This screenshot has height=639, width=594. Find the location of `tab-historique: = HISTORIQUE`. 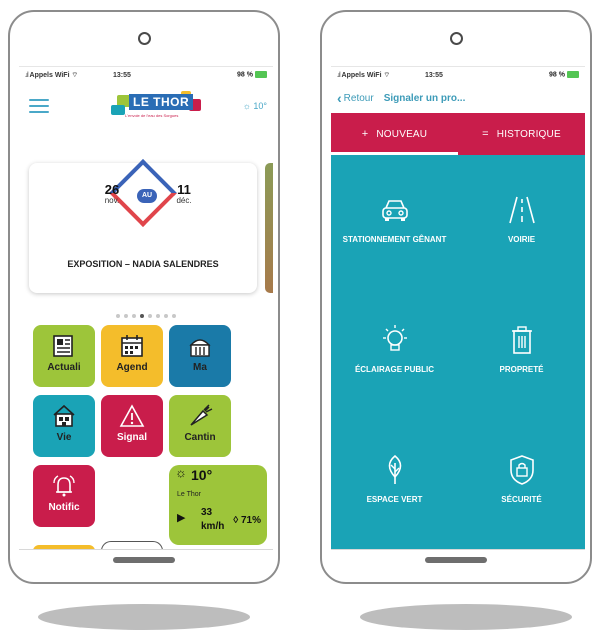

tab-historique: = HISTORIQUE is located at coordinates (521, 134).